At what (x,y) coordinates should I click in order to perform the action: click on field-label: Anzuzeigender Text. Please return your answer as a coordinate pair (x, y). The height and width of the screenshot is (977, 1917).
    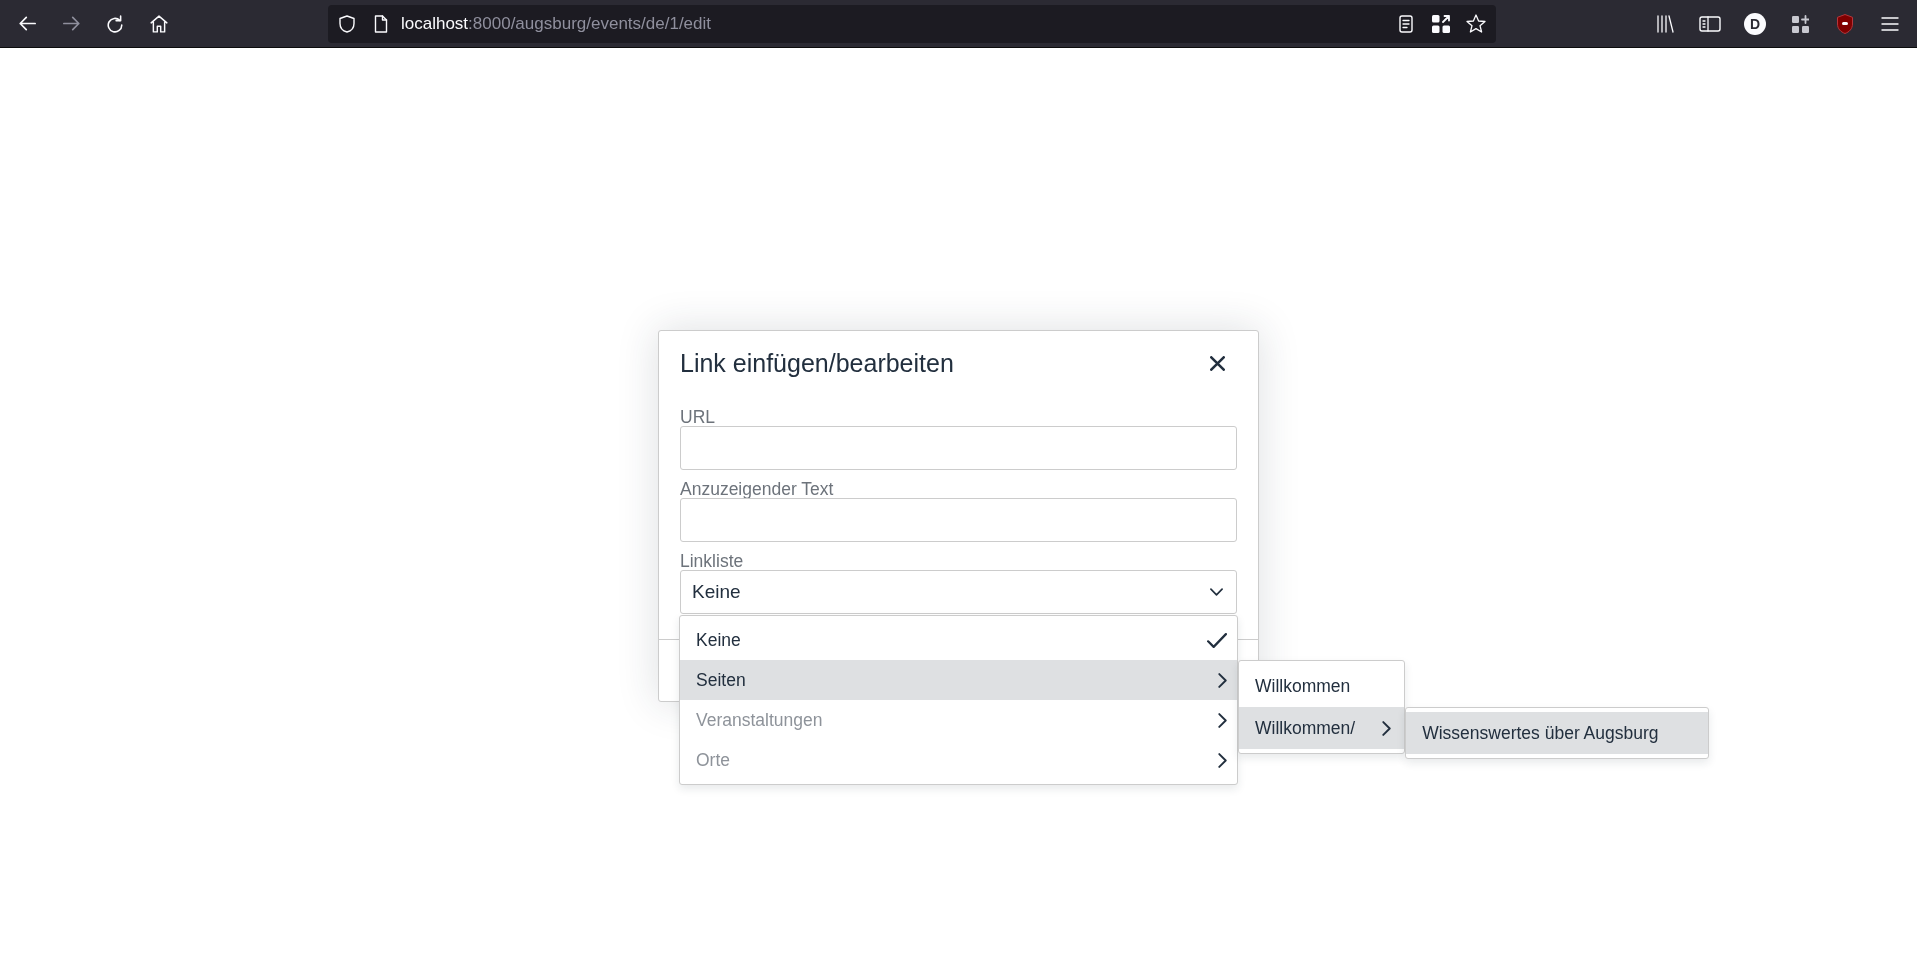
    Looking at the image, I should click on (757, 489).